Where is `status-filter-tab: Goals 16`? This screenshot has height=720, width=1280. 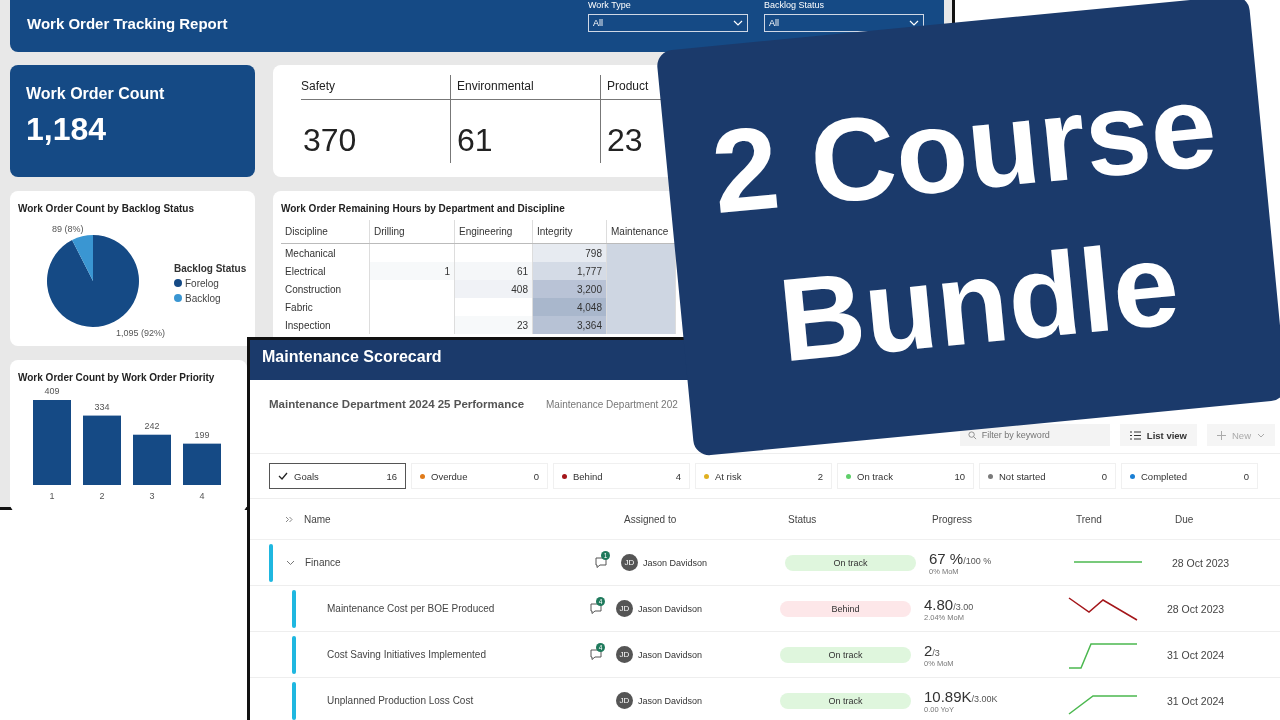
status-filter-tab: Goals 16 is located at coordinates (337, 476).